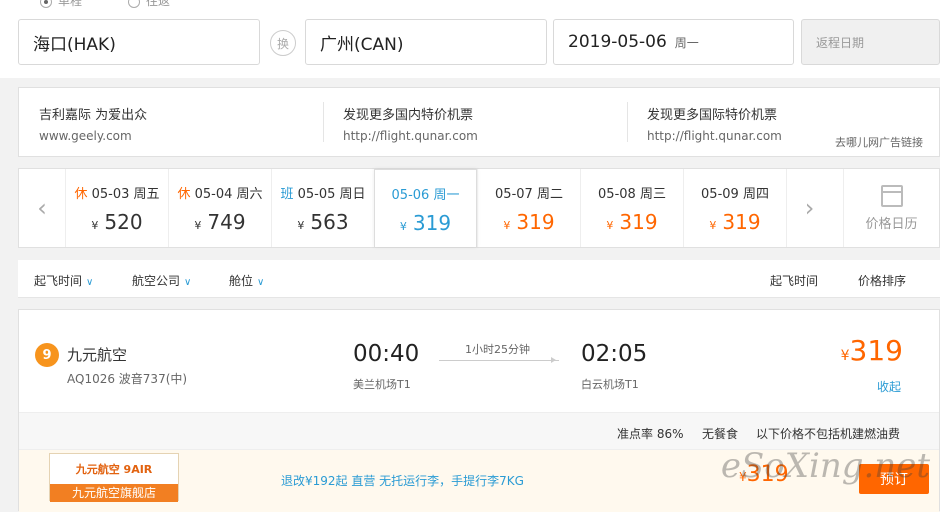  I want to click on flight-price: ¥319, so click(871, 350).